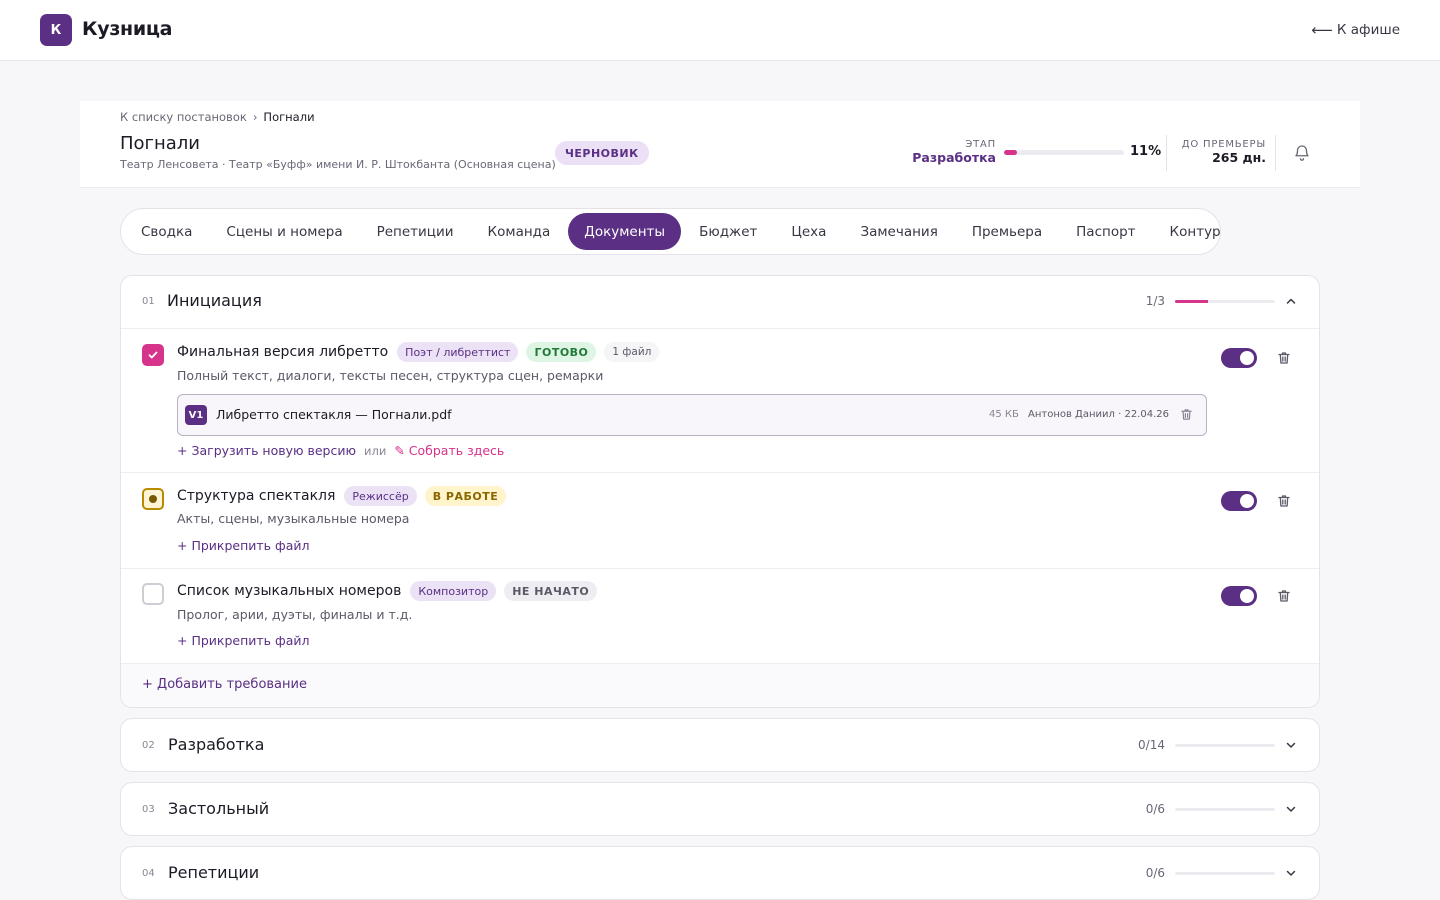  I want to click on stage-label: ЭТАП, so click(980, 144).